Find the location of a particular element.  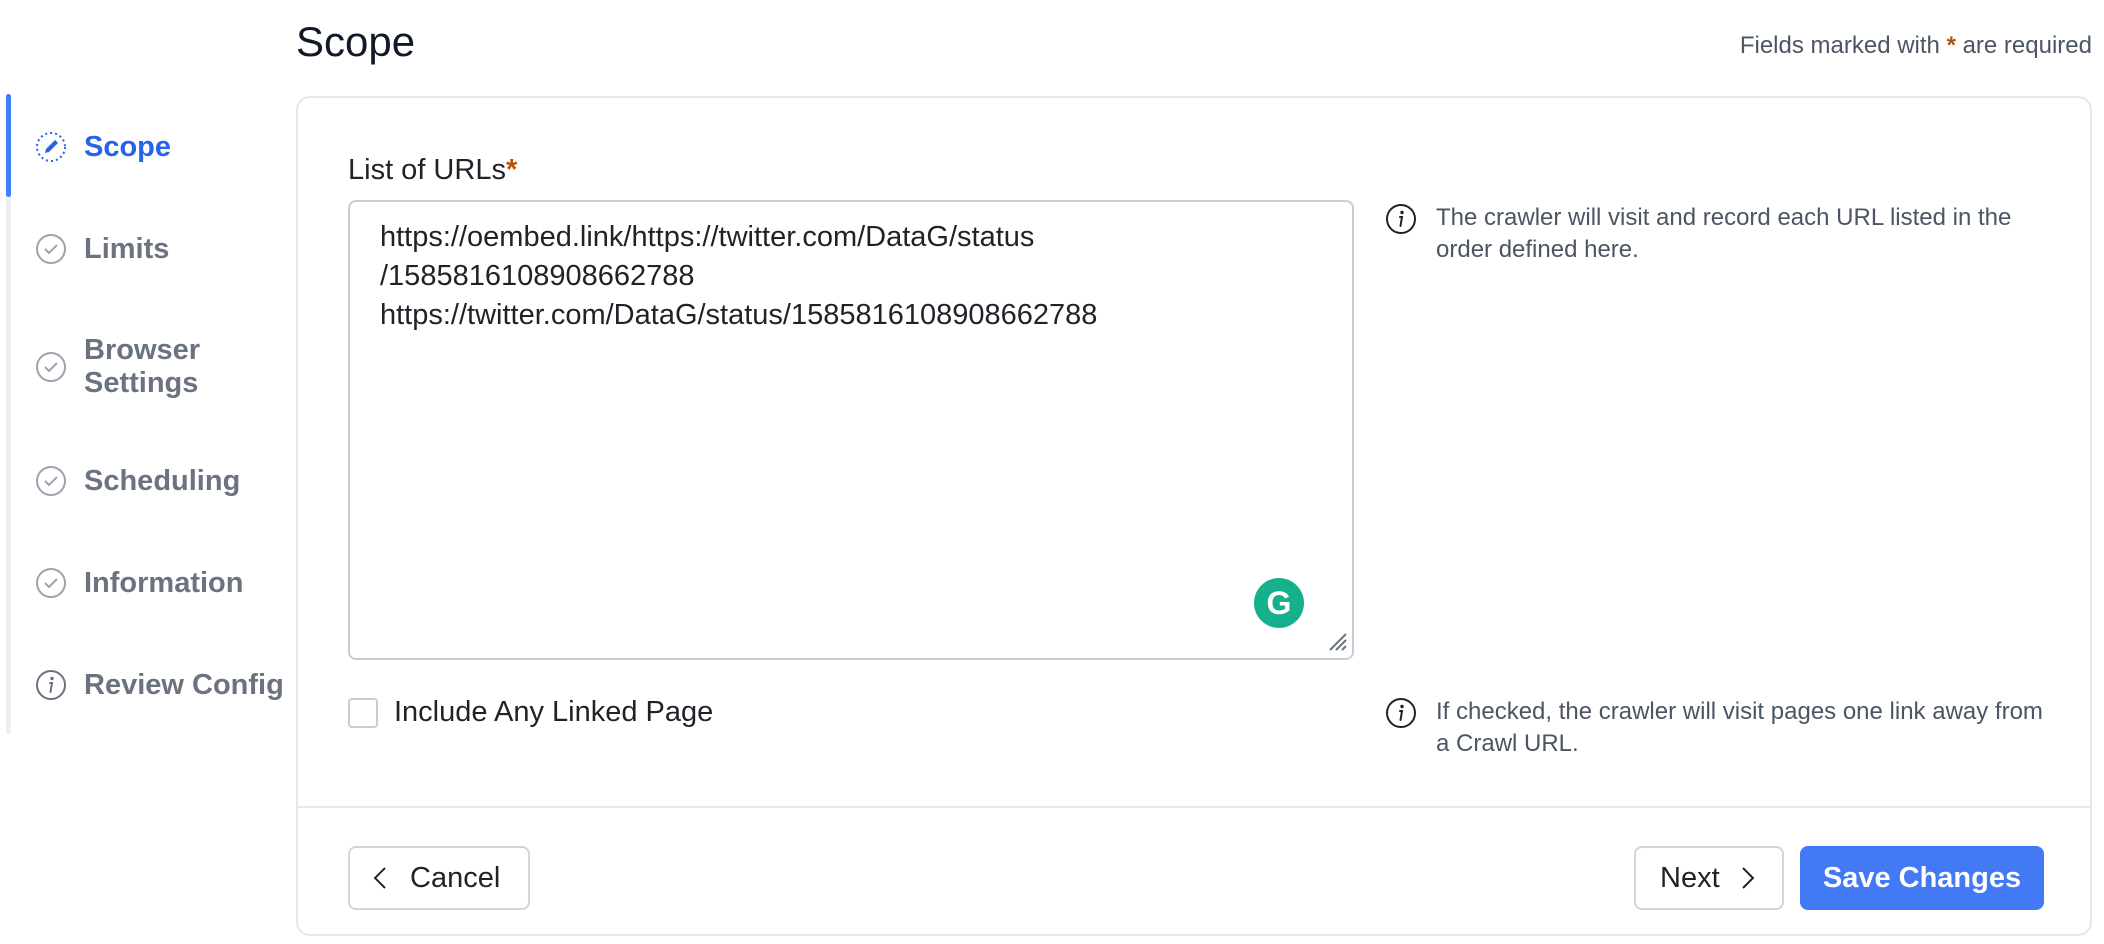

next-label: Next is located at coordinates (1690, 877).